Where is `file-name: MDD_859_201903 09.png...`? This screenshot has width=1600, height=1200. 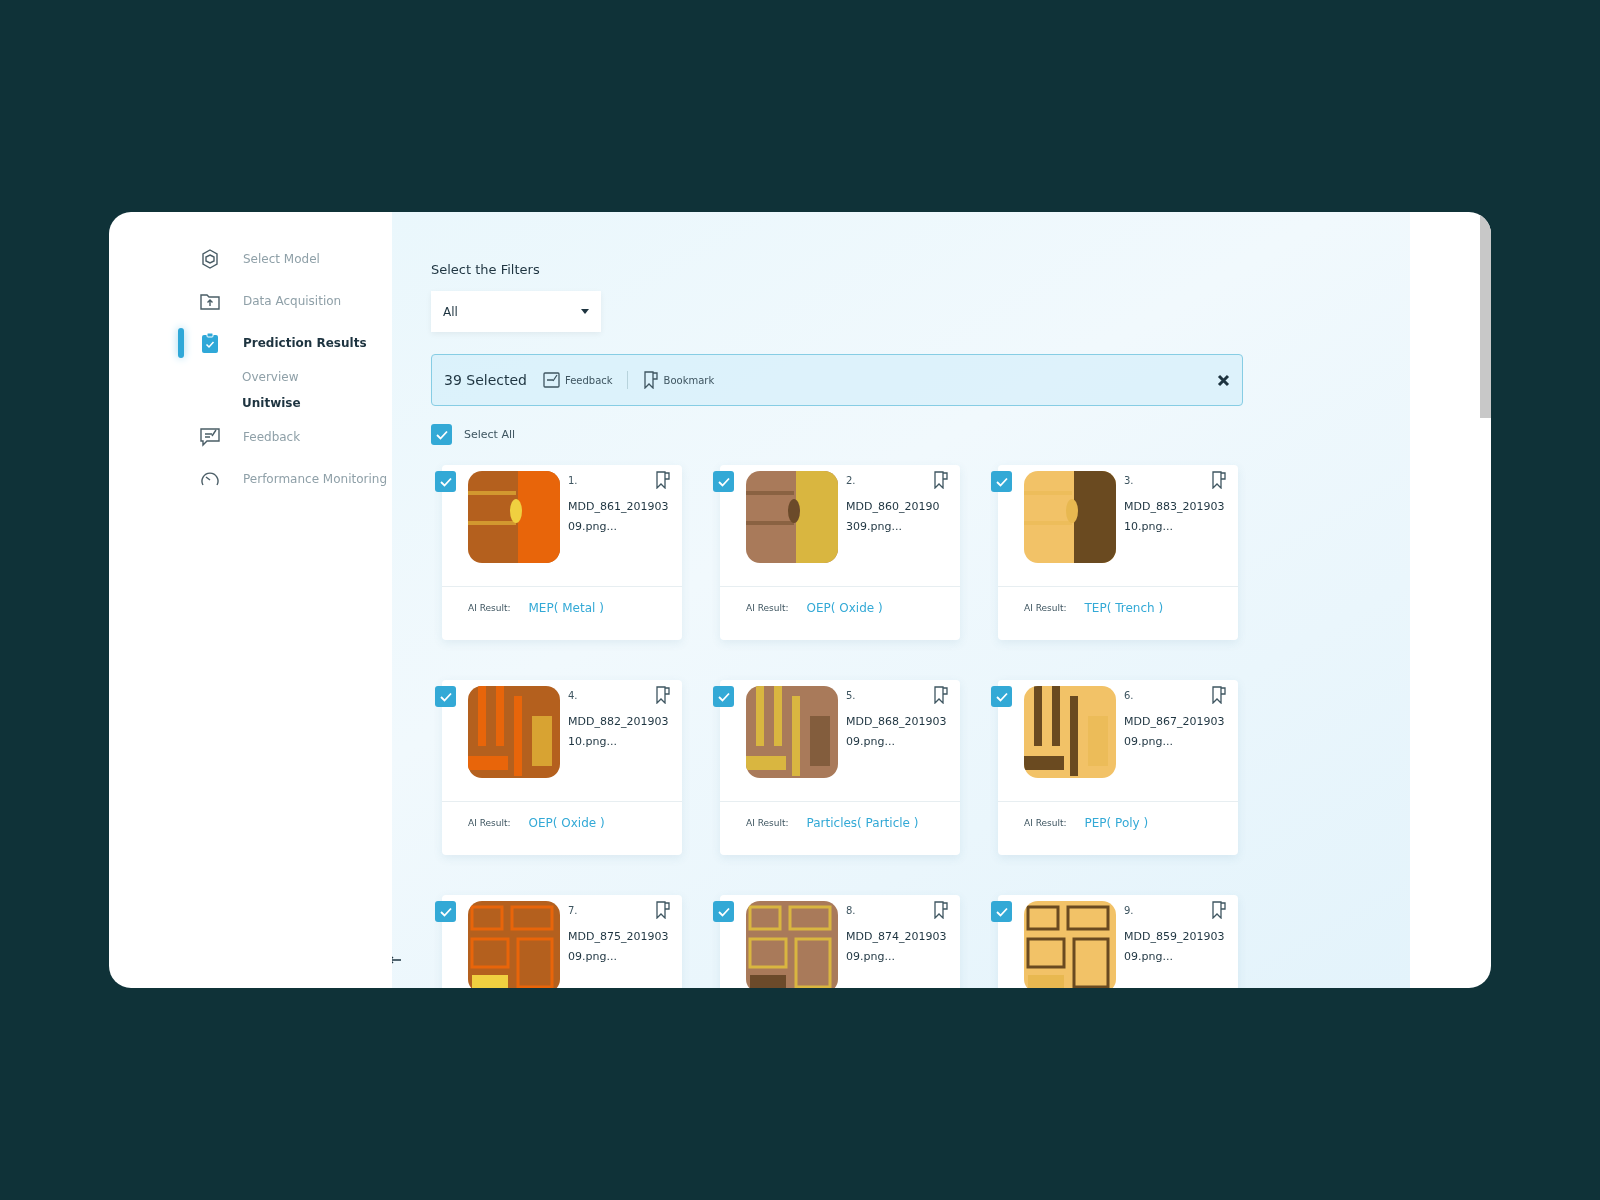 file-name: MDD_859_201903 09.png... is located at coordinates (1175, 947).